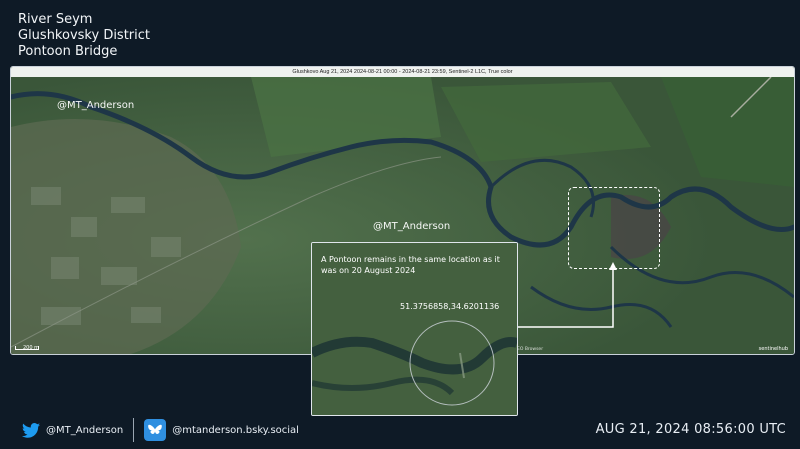 The width and height of the screenshot is (800, 449). Describe the element at coordinates (31, 430) in the screenshot. I see `twitter-bird-icon` at that location.